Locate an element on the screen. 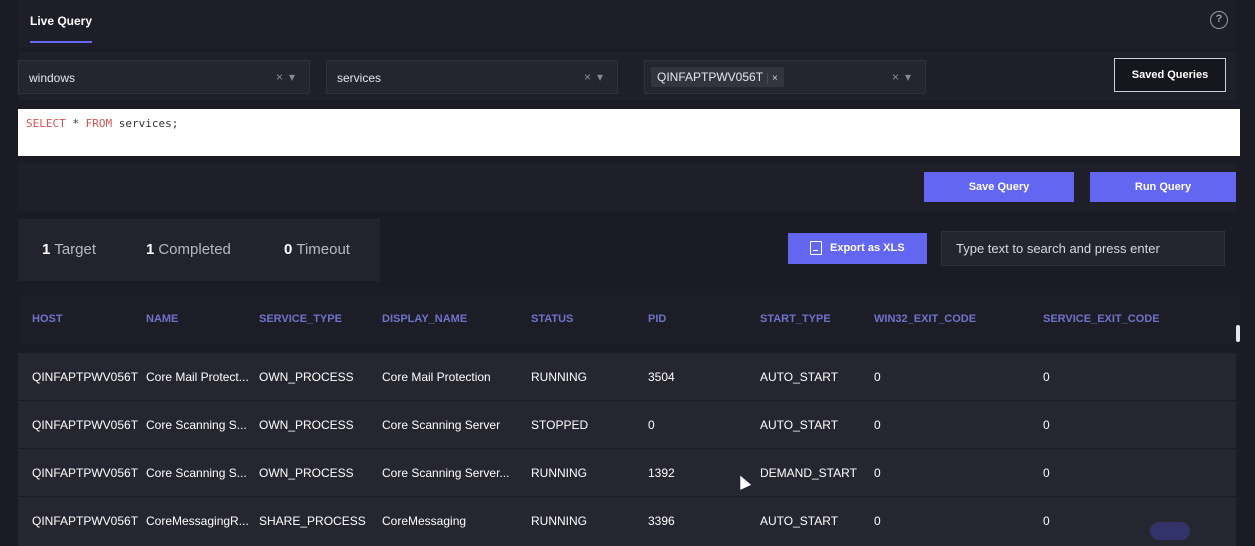 The image size is (1255, 546). cell-pid: 3504 is located at coordinates (661, 377).